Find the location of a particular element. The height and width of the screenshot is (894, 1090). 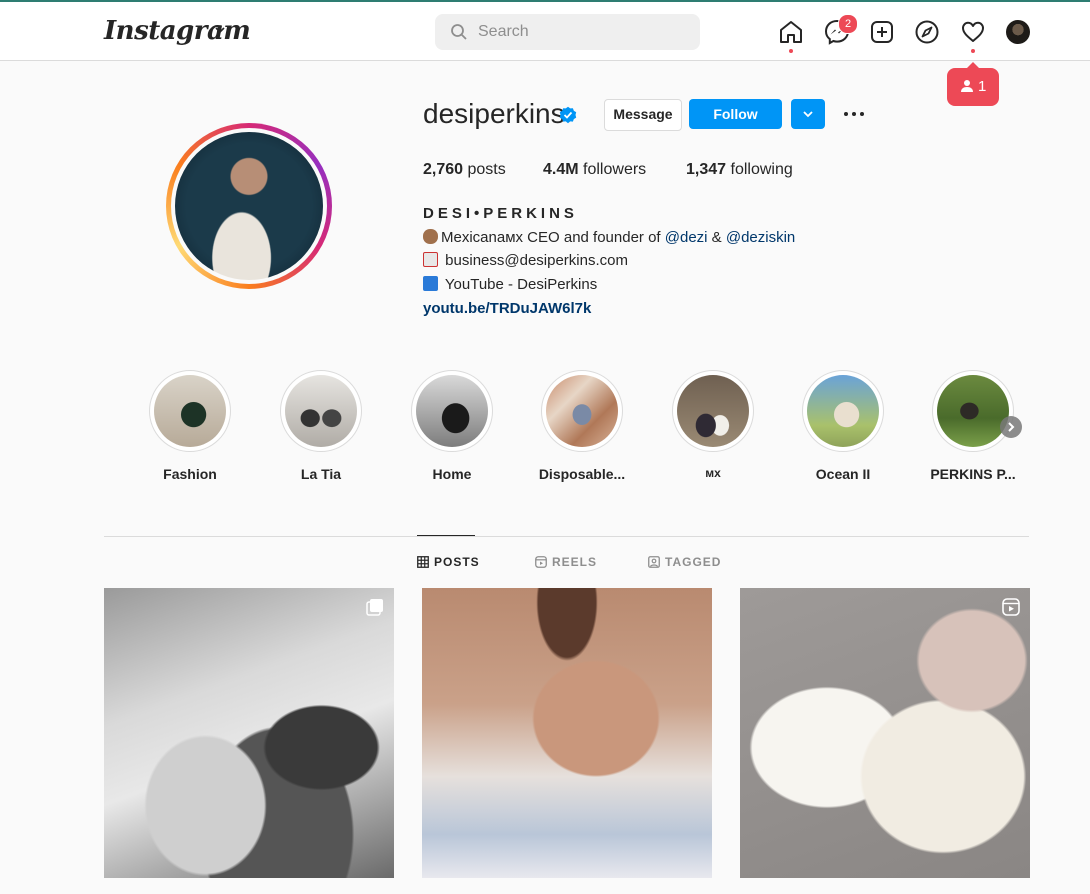

profile-full-name: DESI•PERKINS is located at coordinates (500, 213).